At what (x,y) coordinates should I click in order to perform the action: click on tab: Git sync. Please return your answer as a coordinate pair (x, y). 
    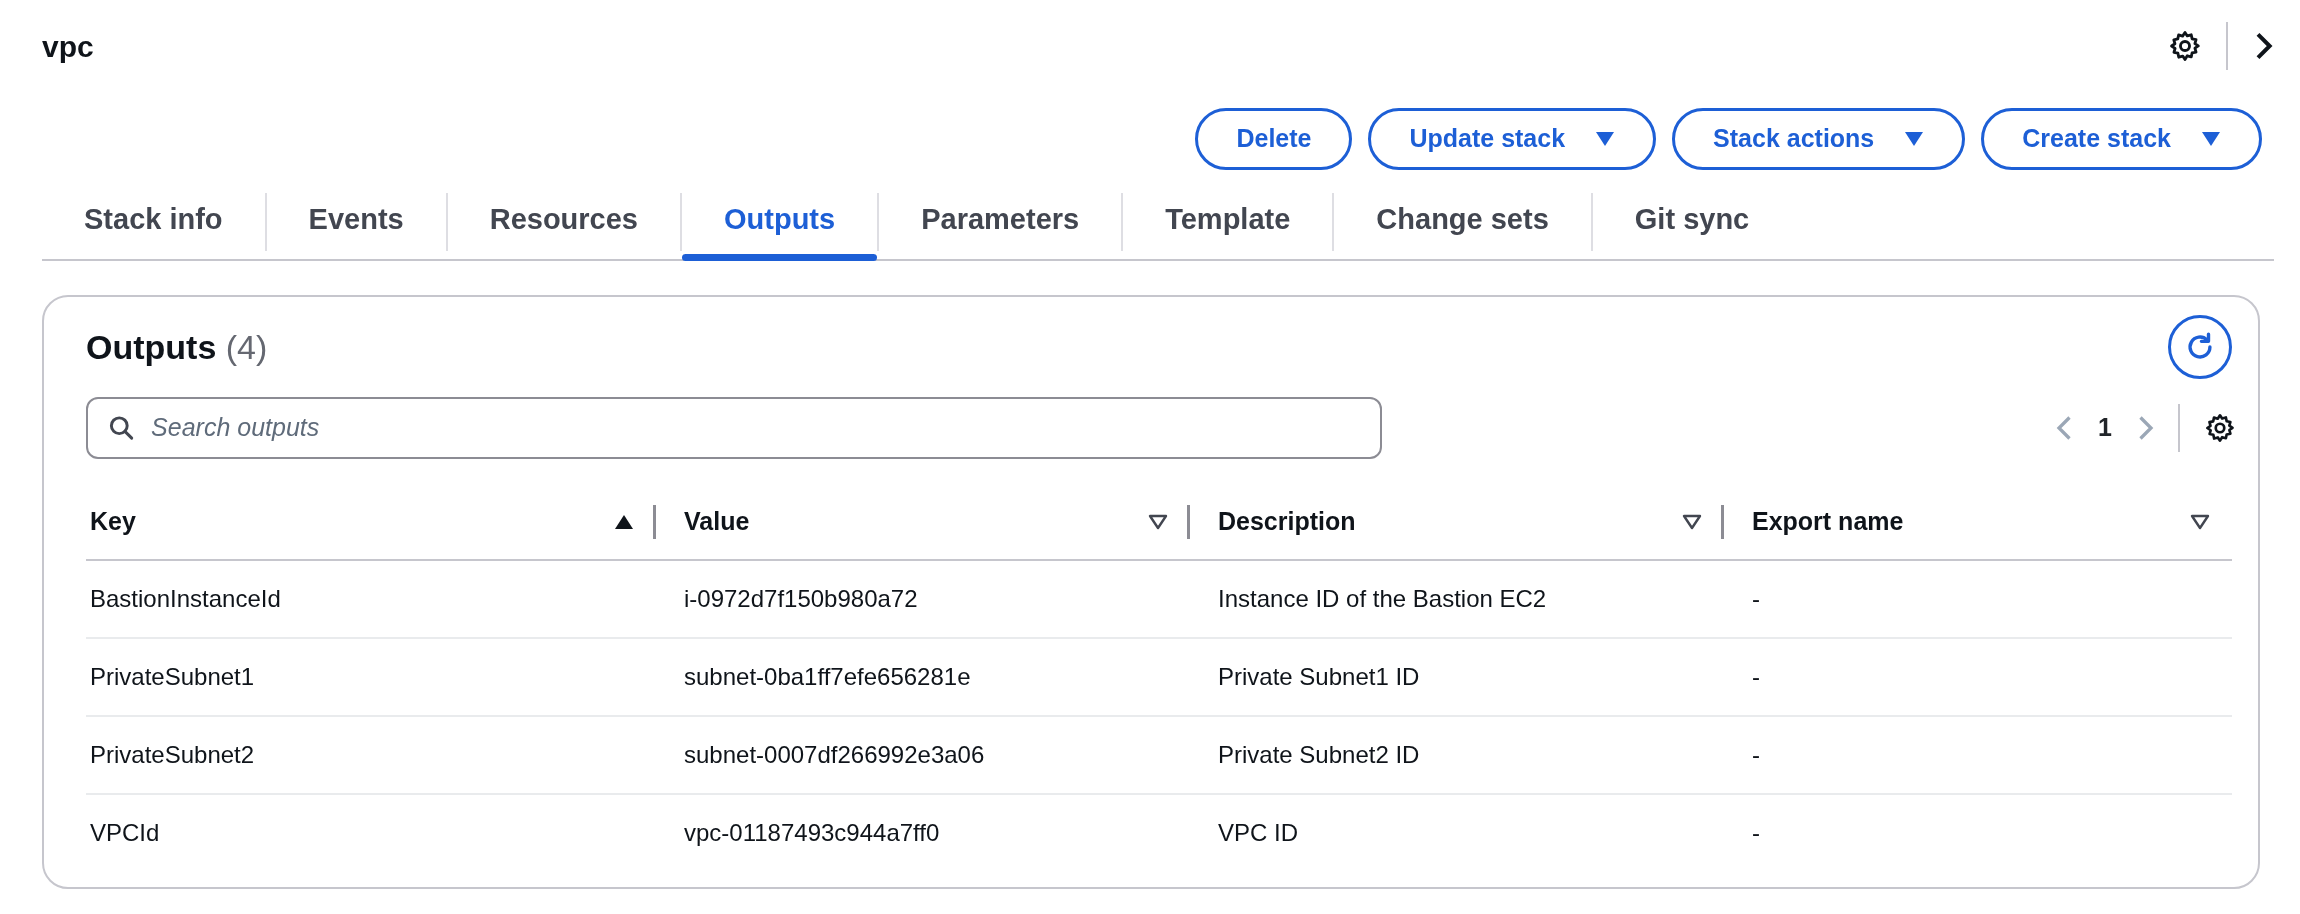
    Looking at the image, I should click on (1692, 222).